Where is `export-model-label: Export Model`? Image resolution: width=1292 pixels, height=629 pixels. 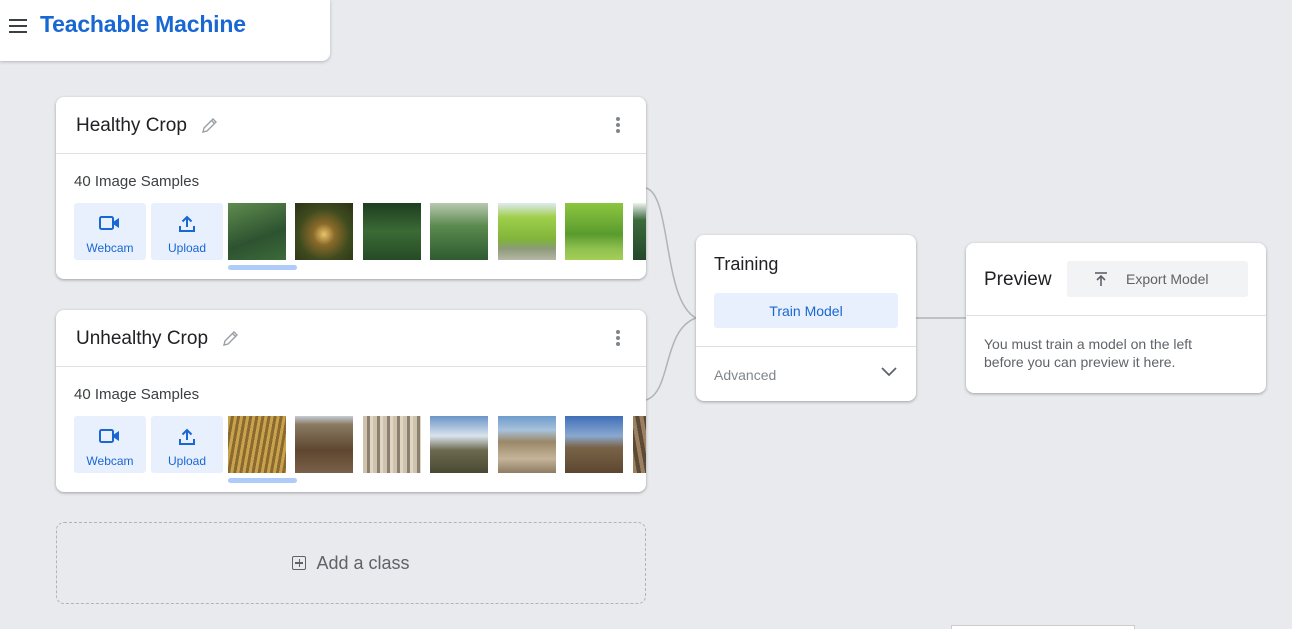
export-model-label: Export Model is located at coordinates (1167, 279).